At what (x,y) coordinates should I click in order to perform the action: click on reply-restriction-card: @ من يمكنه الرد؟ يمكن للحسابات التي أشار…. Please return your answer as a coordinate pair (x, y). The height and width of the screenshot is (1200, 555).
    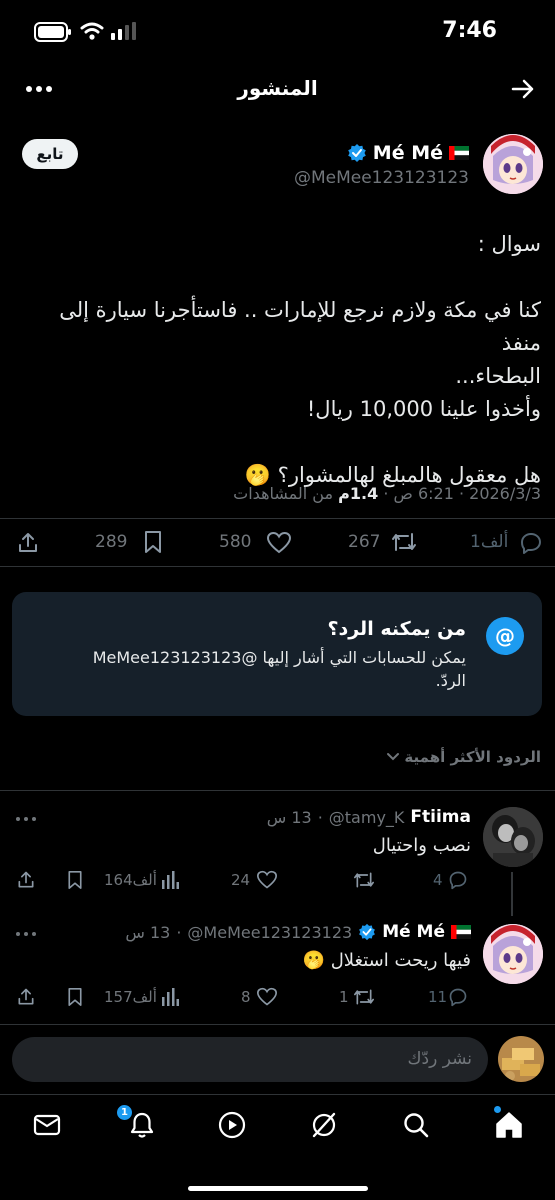
    Looking at the image, I should click on (277, 654).